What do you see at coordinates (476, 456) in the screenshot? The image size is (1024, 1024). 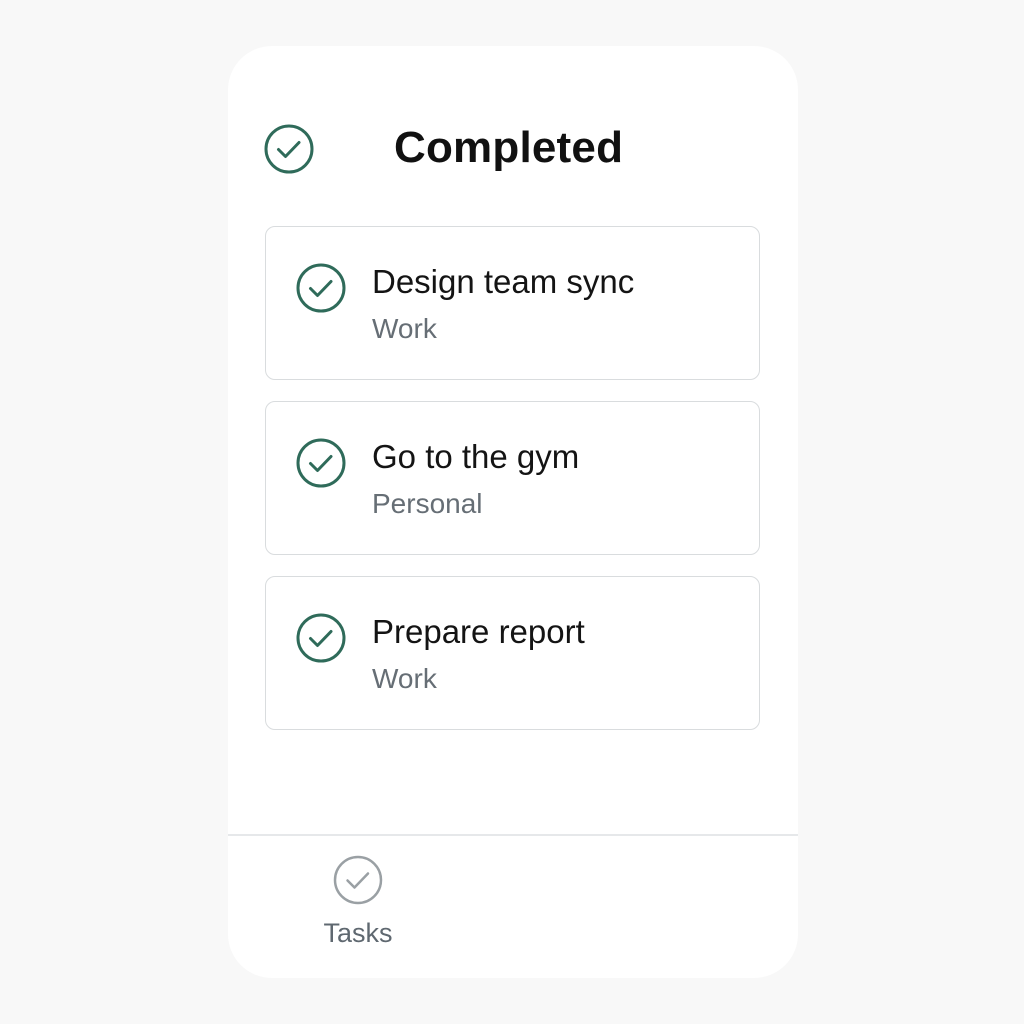 I see `task-title: Go to the gym` at bounding box center [476, 456].